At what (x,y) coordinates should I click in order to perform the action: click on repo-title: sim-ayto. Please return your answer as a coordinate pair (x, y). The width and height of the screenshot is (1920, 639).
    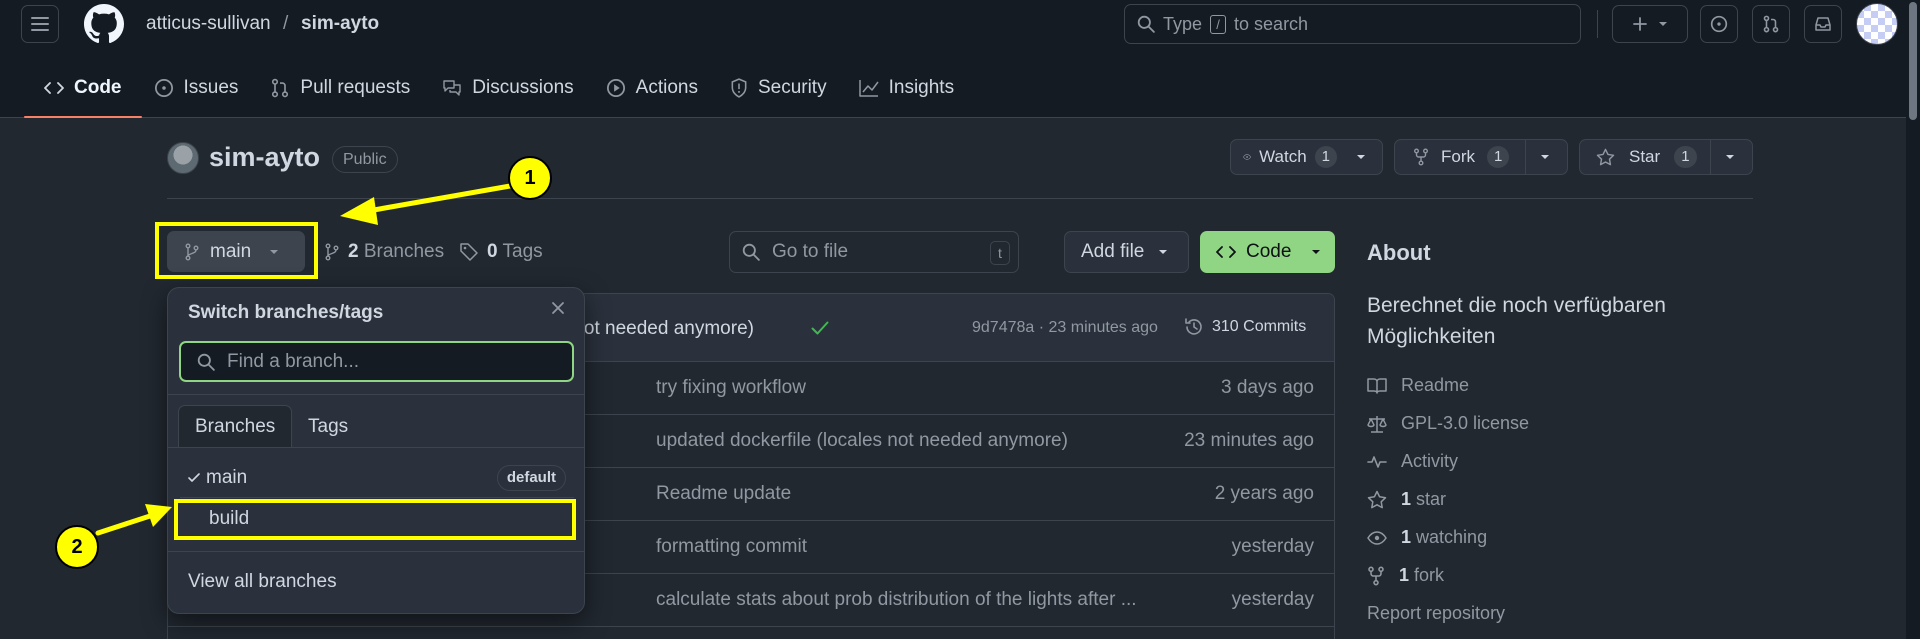
    Looking at the image, I should click on (264, 157).